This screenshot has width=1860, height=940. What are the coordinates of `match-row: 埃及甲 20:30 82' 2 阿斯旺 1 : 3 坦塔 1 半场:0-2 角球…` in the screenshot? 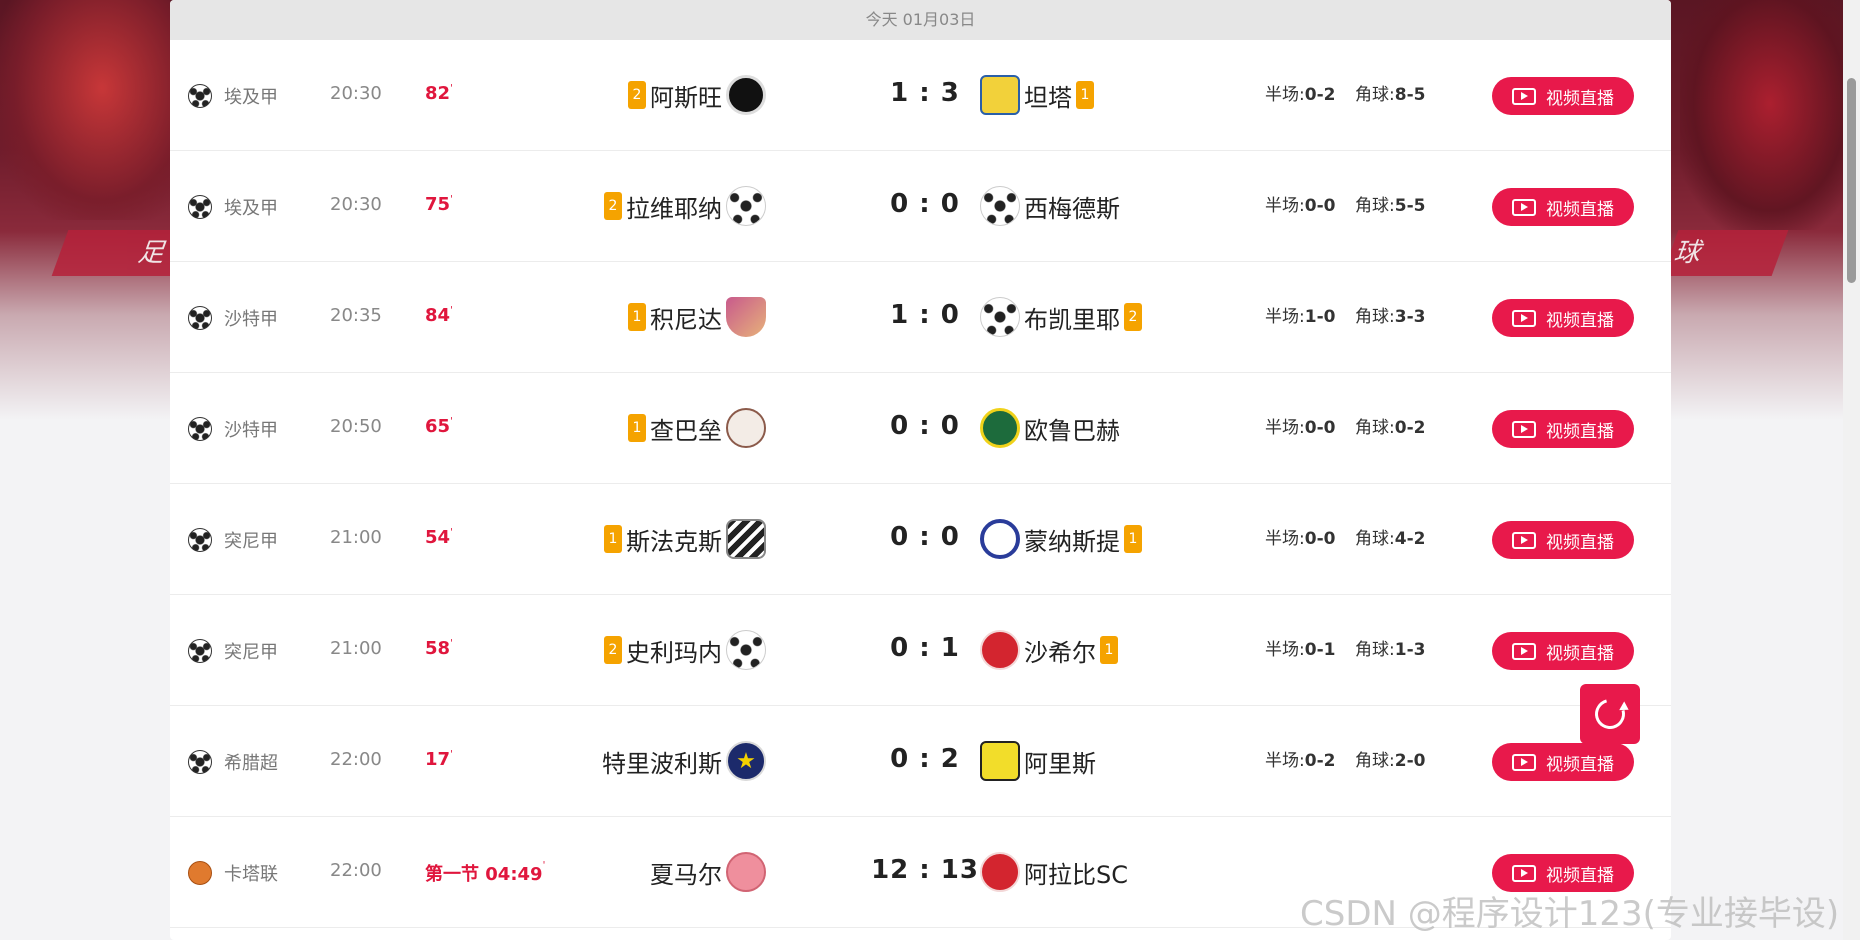 It's located at (920, 95).